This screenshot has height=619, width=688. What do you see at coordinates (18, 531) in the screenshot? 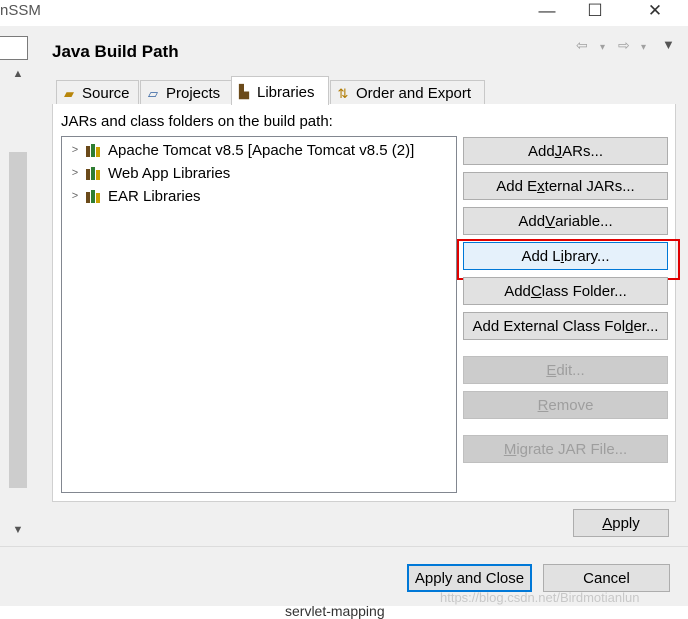
I see `scroll-down-icon: ▼` at bounding box center [18, 531].